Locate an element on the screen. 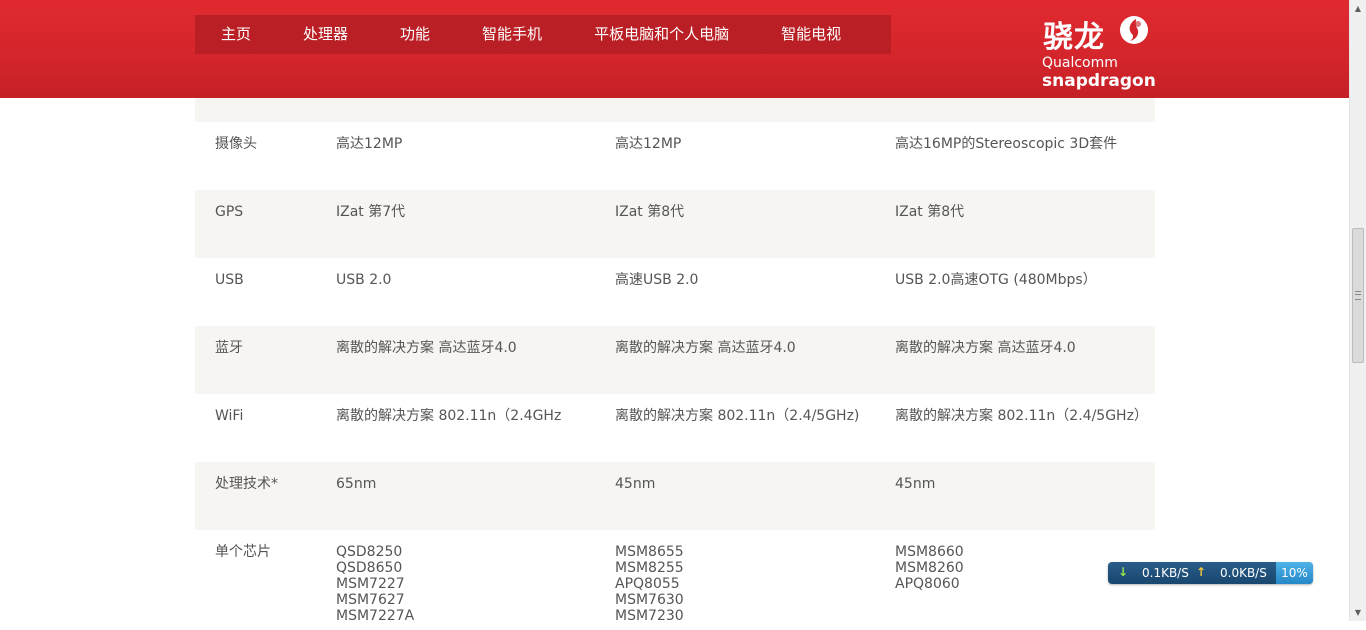 This screenshot has height=630, width=1366. chip-model: APQ8055 is located at coordinates (647, 584).